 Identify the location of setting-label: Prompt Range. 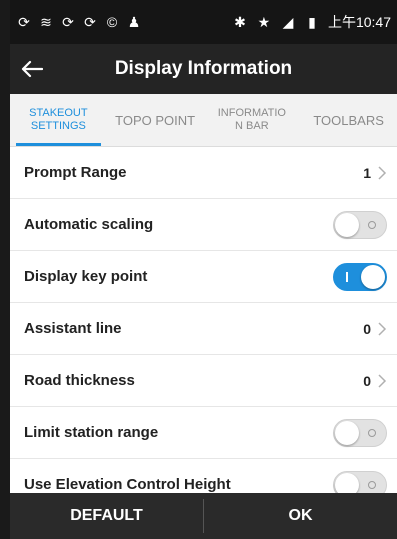
(75, 172).